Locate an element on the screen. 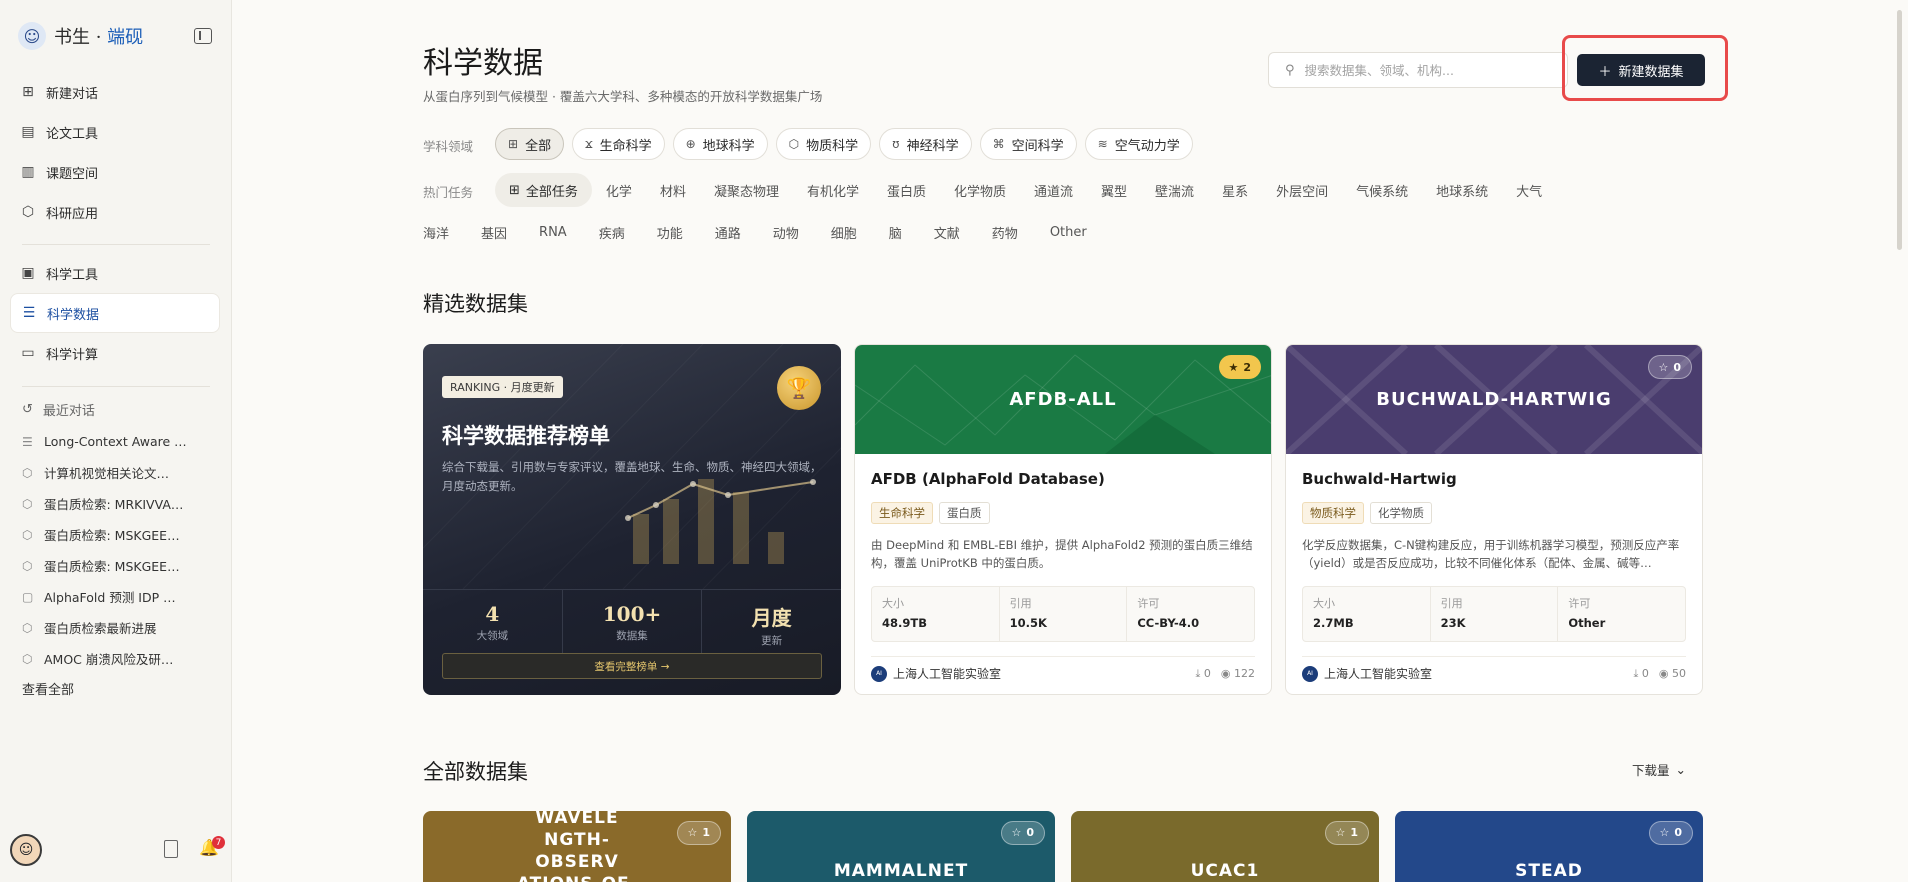 This screenshot has width=1908, height=882. tag: 蛋白质 is located at coordinates (964, 513).